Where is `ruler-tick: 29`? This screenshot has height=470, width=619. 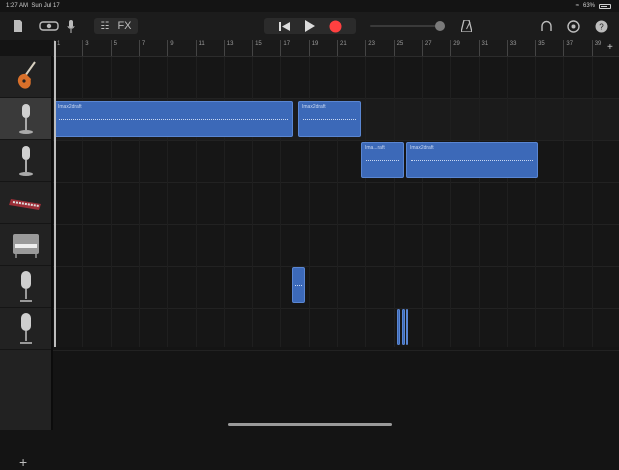 ruler-tick: 29 is located at coordinates (455, 48).